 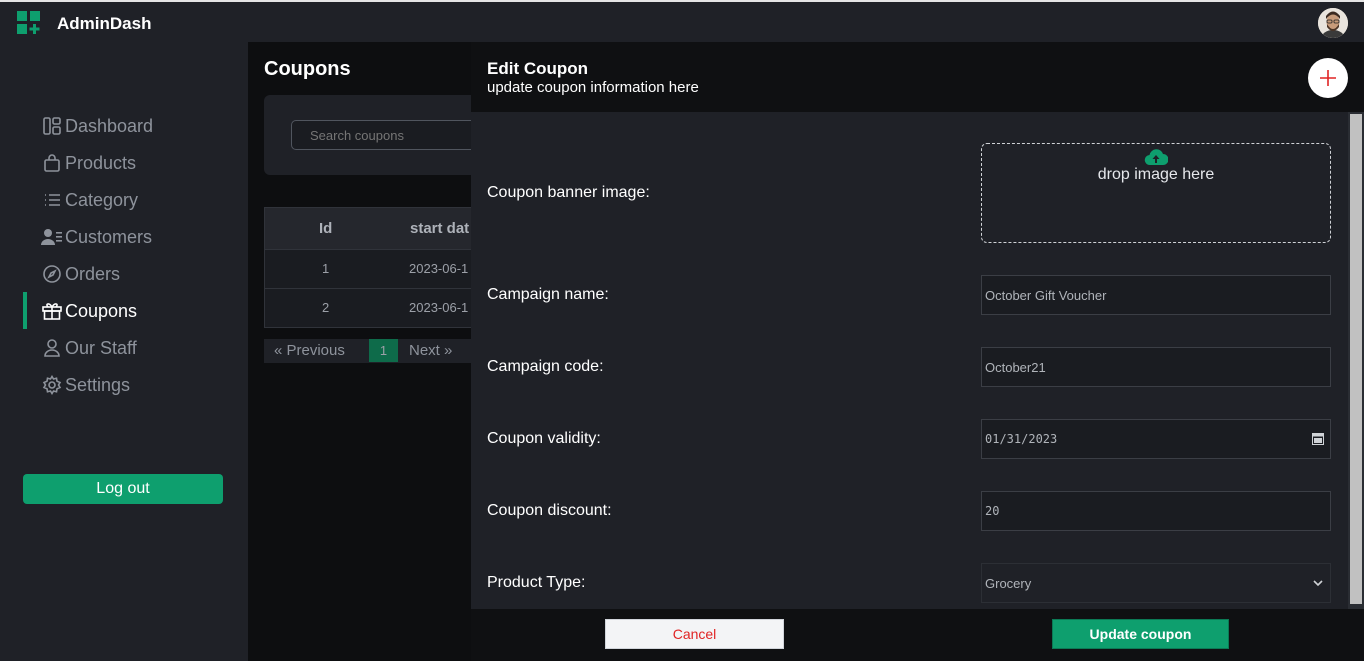 What do you see at coordinates (538, 68) in the screenshot?
I see `drawer-title: Edit Coupon` at bounding box center [538, 68].